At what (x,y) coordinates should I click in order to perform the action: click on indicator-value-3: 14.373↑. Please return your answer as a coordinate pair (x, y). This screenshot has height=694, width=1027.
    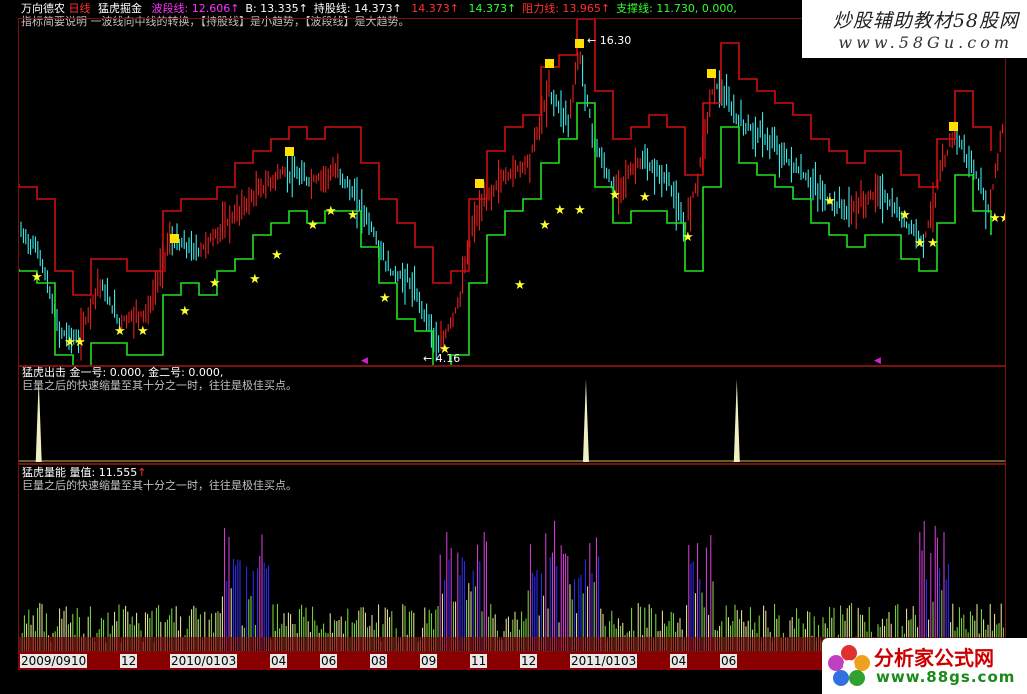
    Looking at the image, I should click on (433, 8).